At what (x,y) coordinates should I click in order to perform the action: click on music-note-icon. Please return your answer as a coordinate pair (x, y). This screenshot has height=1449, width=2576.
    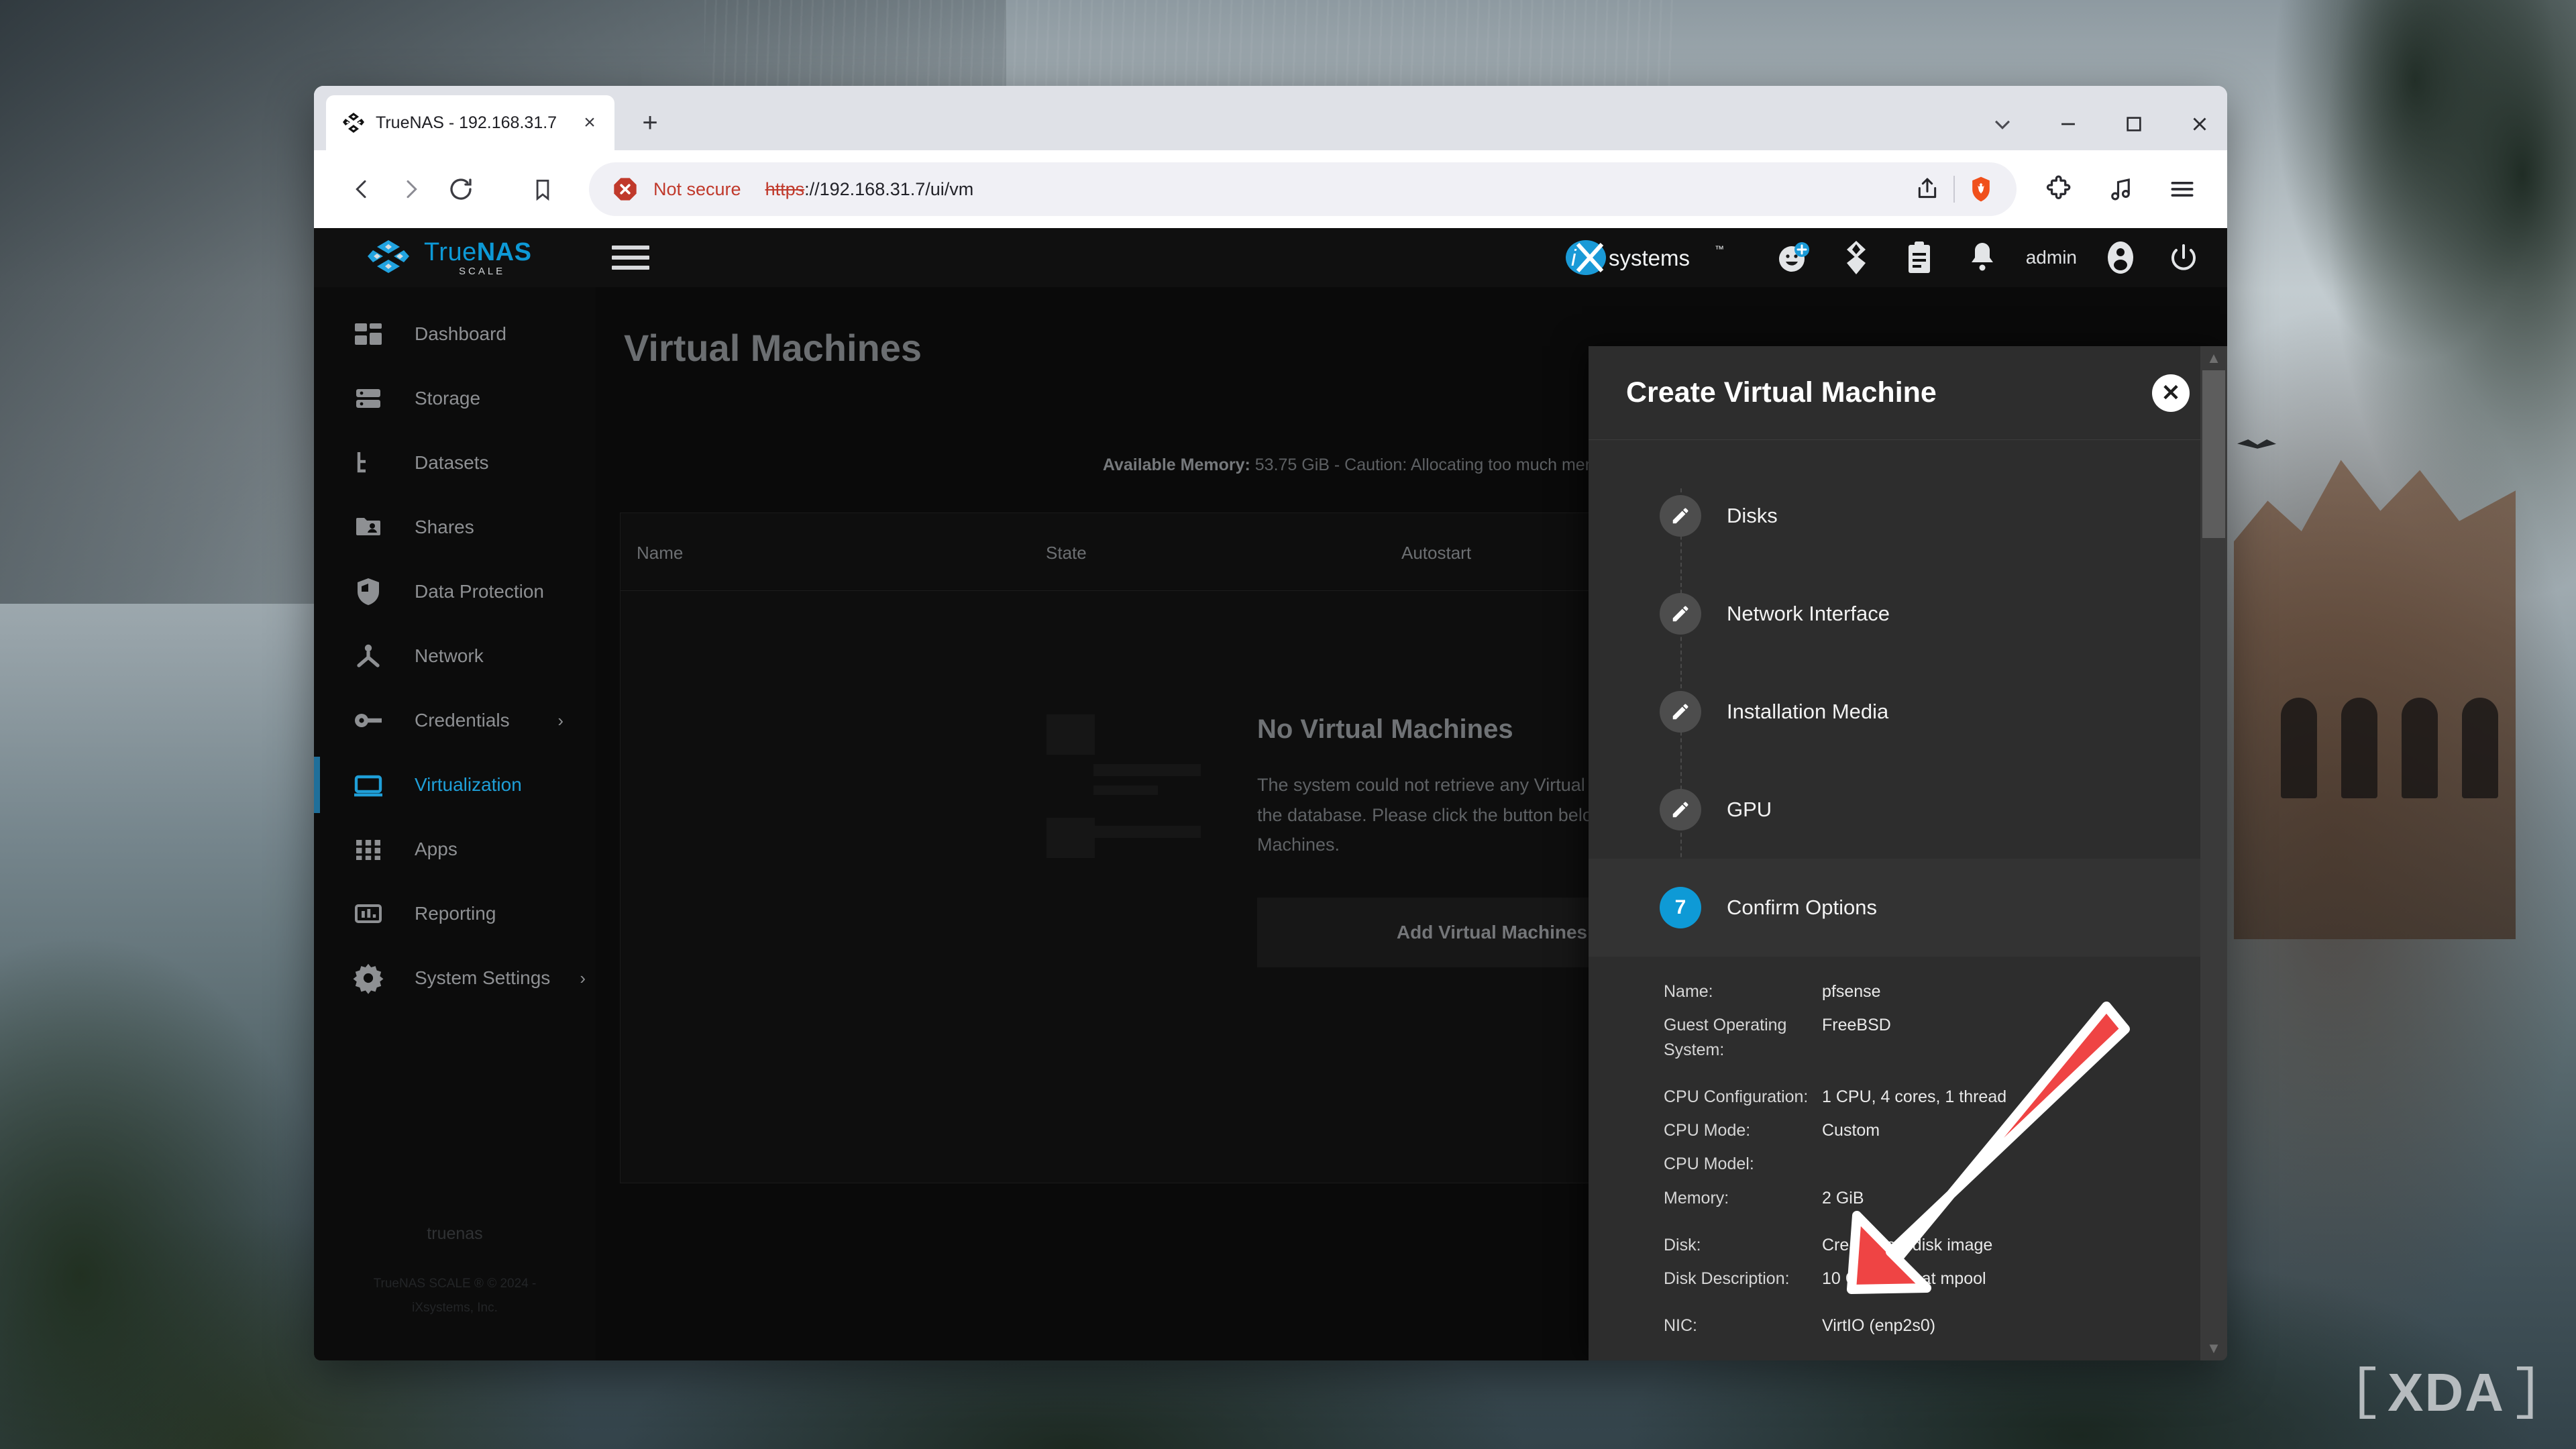
    Looking at the image, I should click on (2120, 189).